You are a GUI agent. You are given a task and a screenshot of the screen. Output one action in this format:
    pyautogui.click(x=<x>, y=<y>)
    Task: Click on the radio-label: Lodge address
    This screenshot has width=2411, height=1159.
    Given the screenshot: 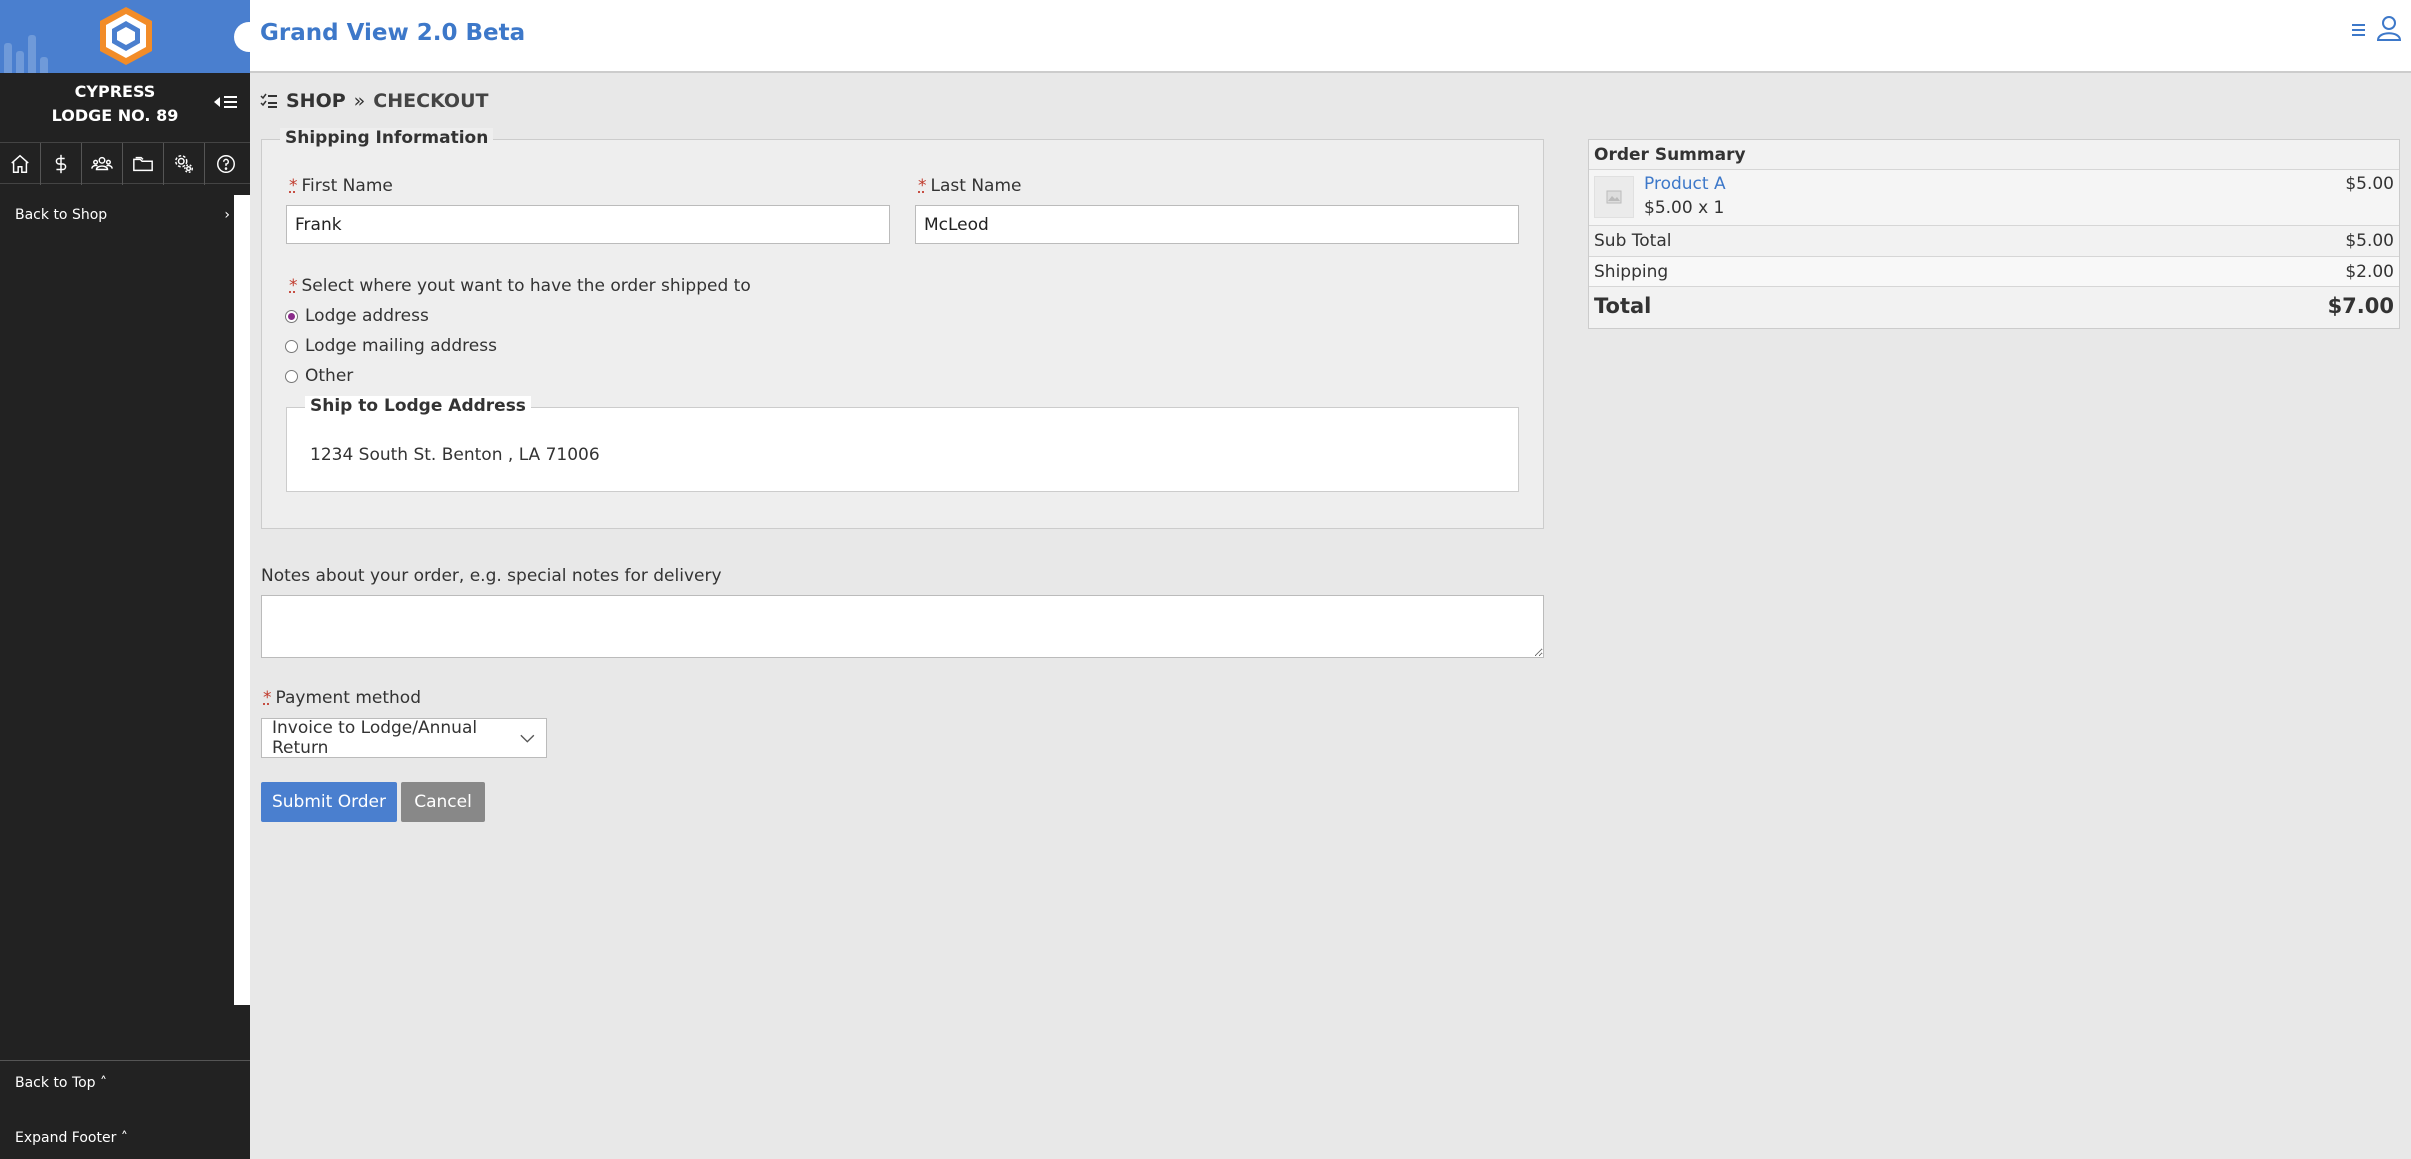 What is the action you would take?
    pyautogui.click(x=367, y=316)
    